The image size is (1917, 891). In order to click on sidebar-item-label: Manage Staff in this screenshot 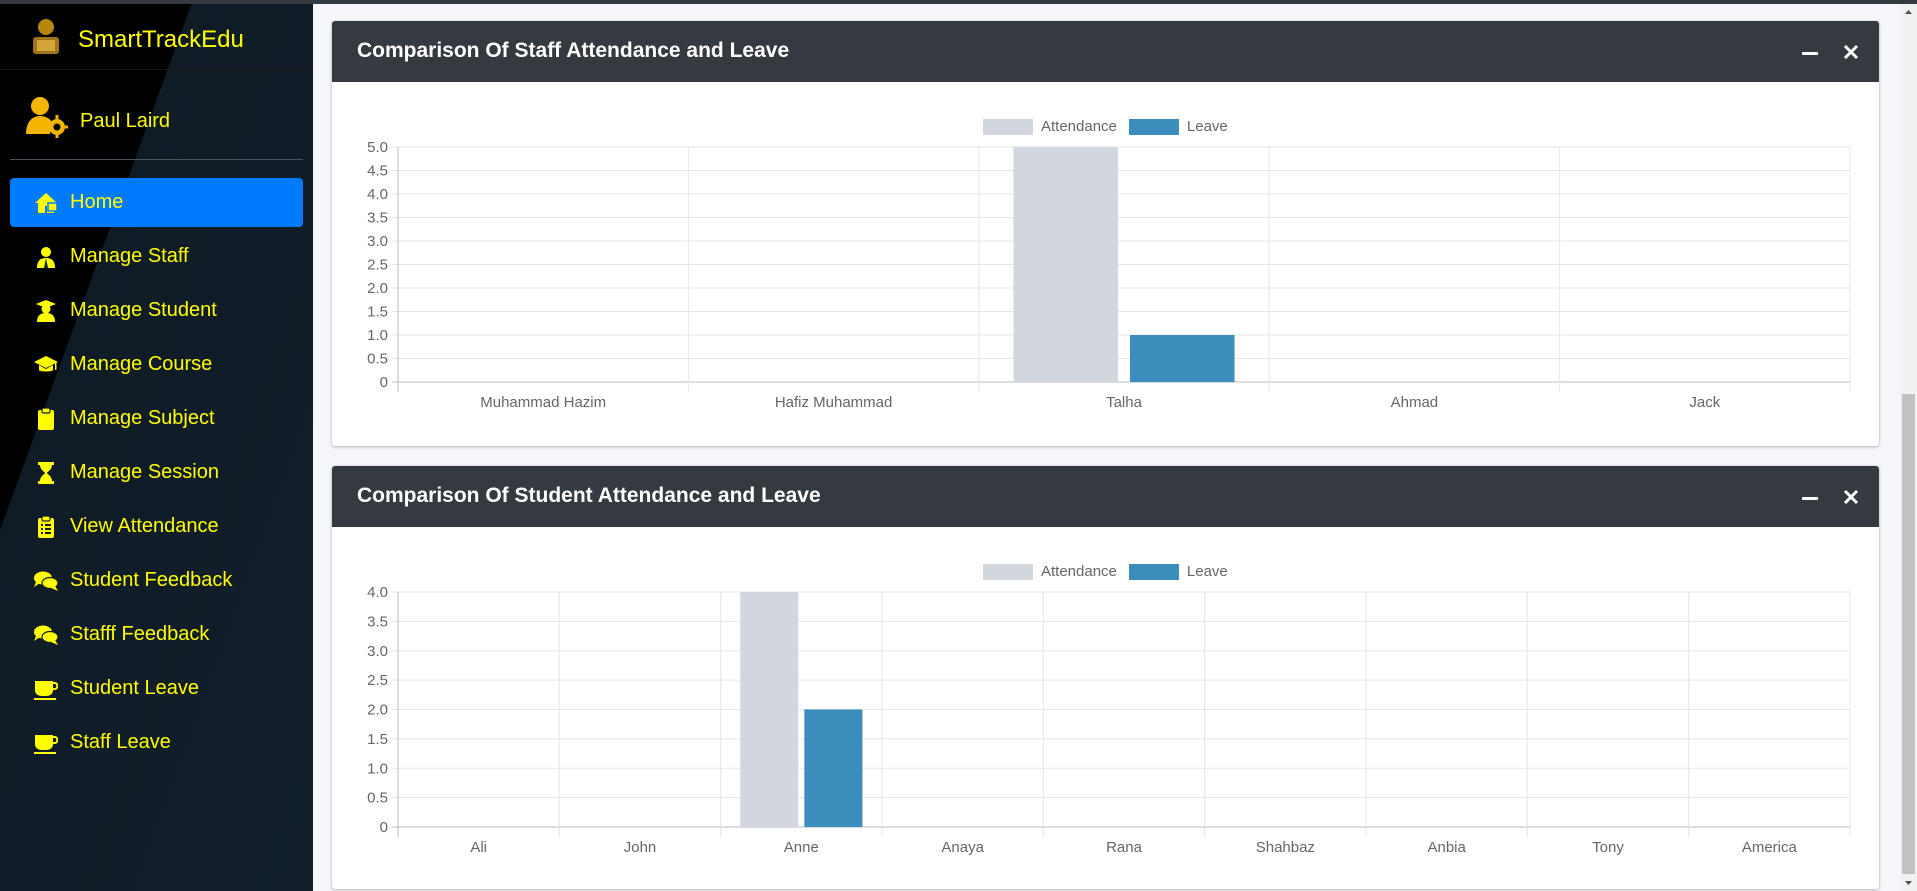, I will do `click(129, 256)`.